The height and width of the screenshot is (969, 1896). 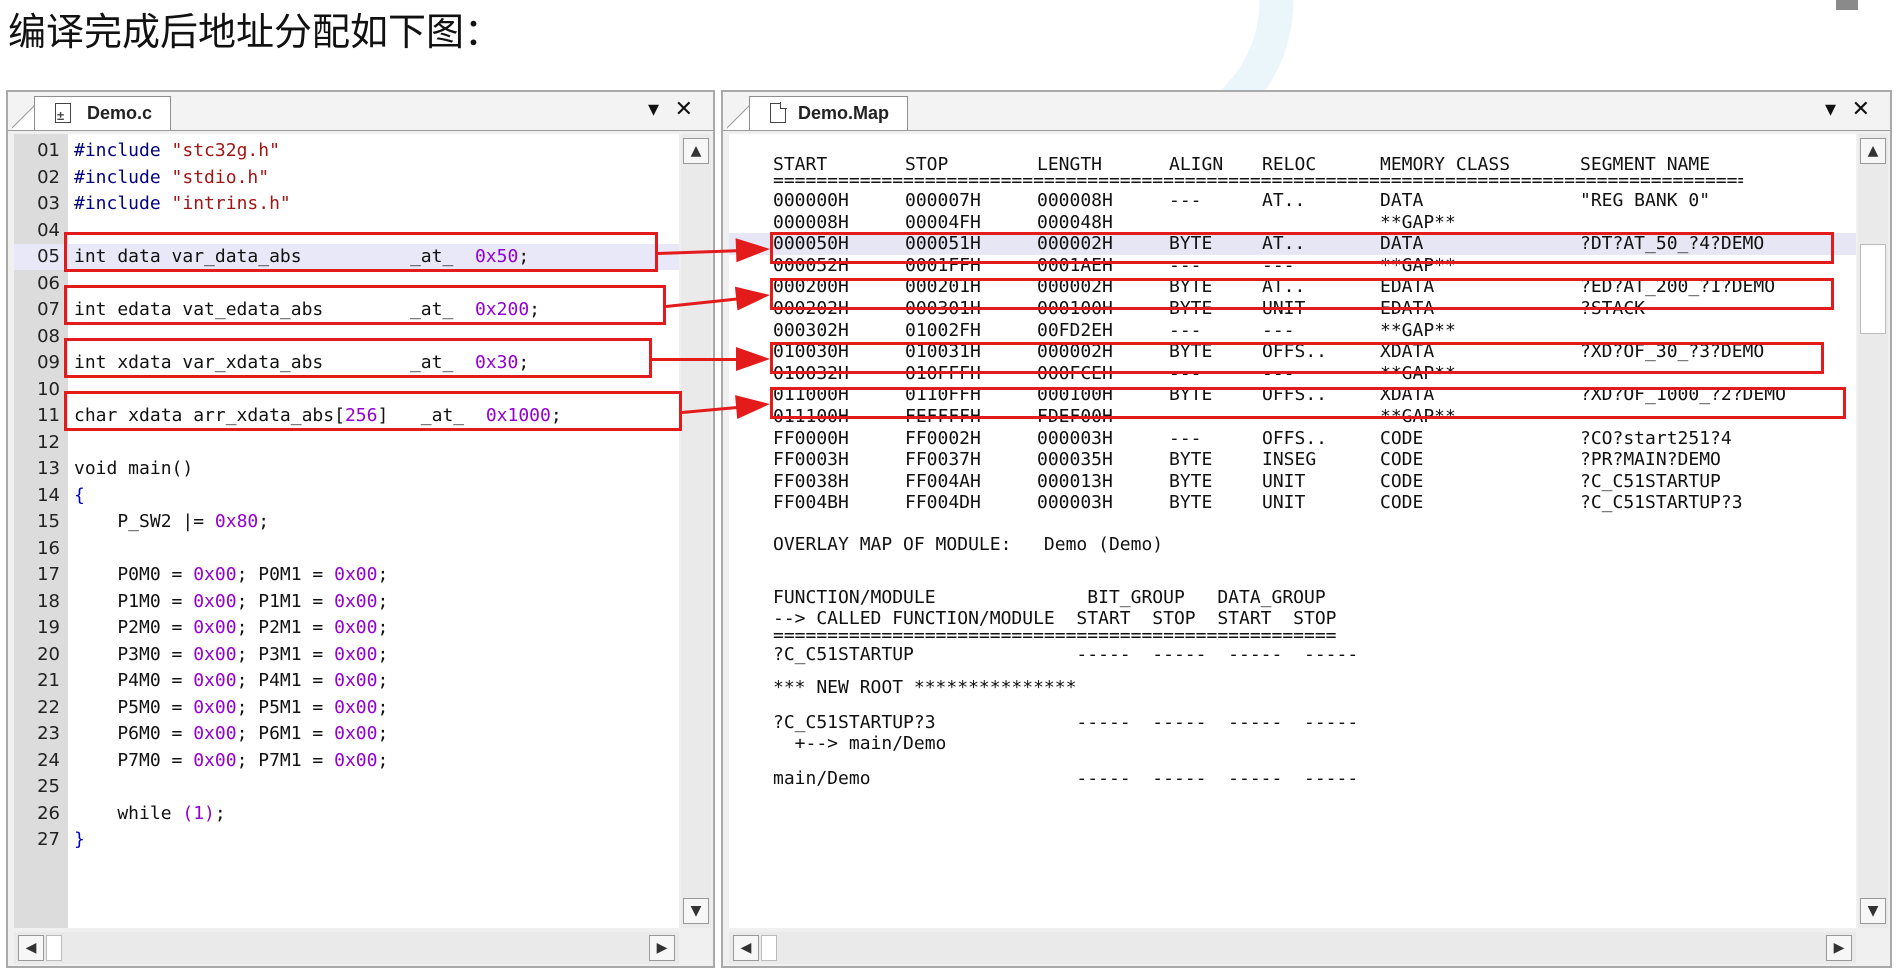 What do you see at coordinates (103, 114) in the screenshot?
I see `tab-demo-c: Demo.c` at bounding box center [103, 114].